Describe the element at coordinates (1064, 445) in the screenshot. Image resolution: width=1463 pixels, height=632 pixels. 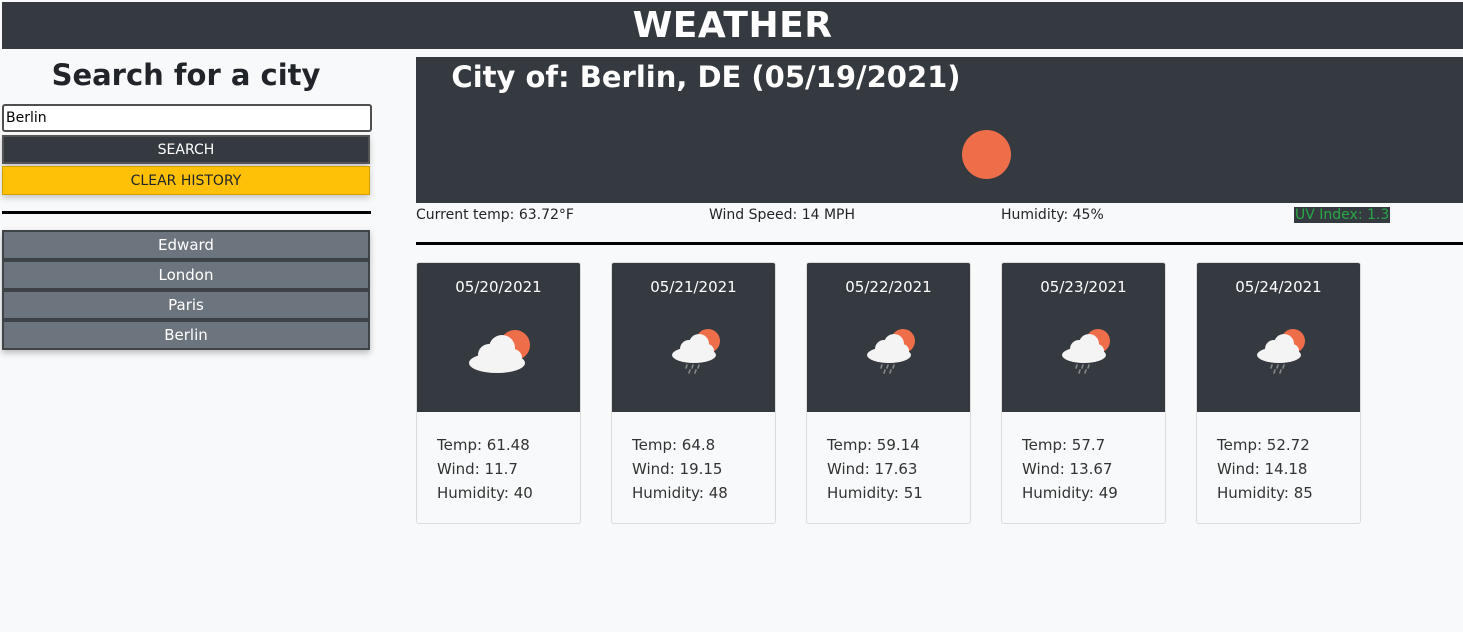
I see `forecast-temp: Temp: 57.7` at that location.